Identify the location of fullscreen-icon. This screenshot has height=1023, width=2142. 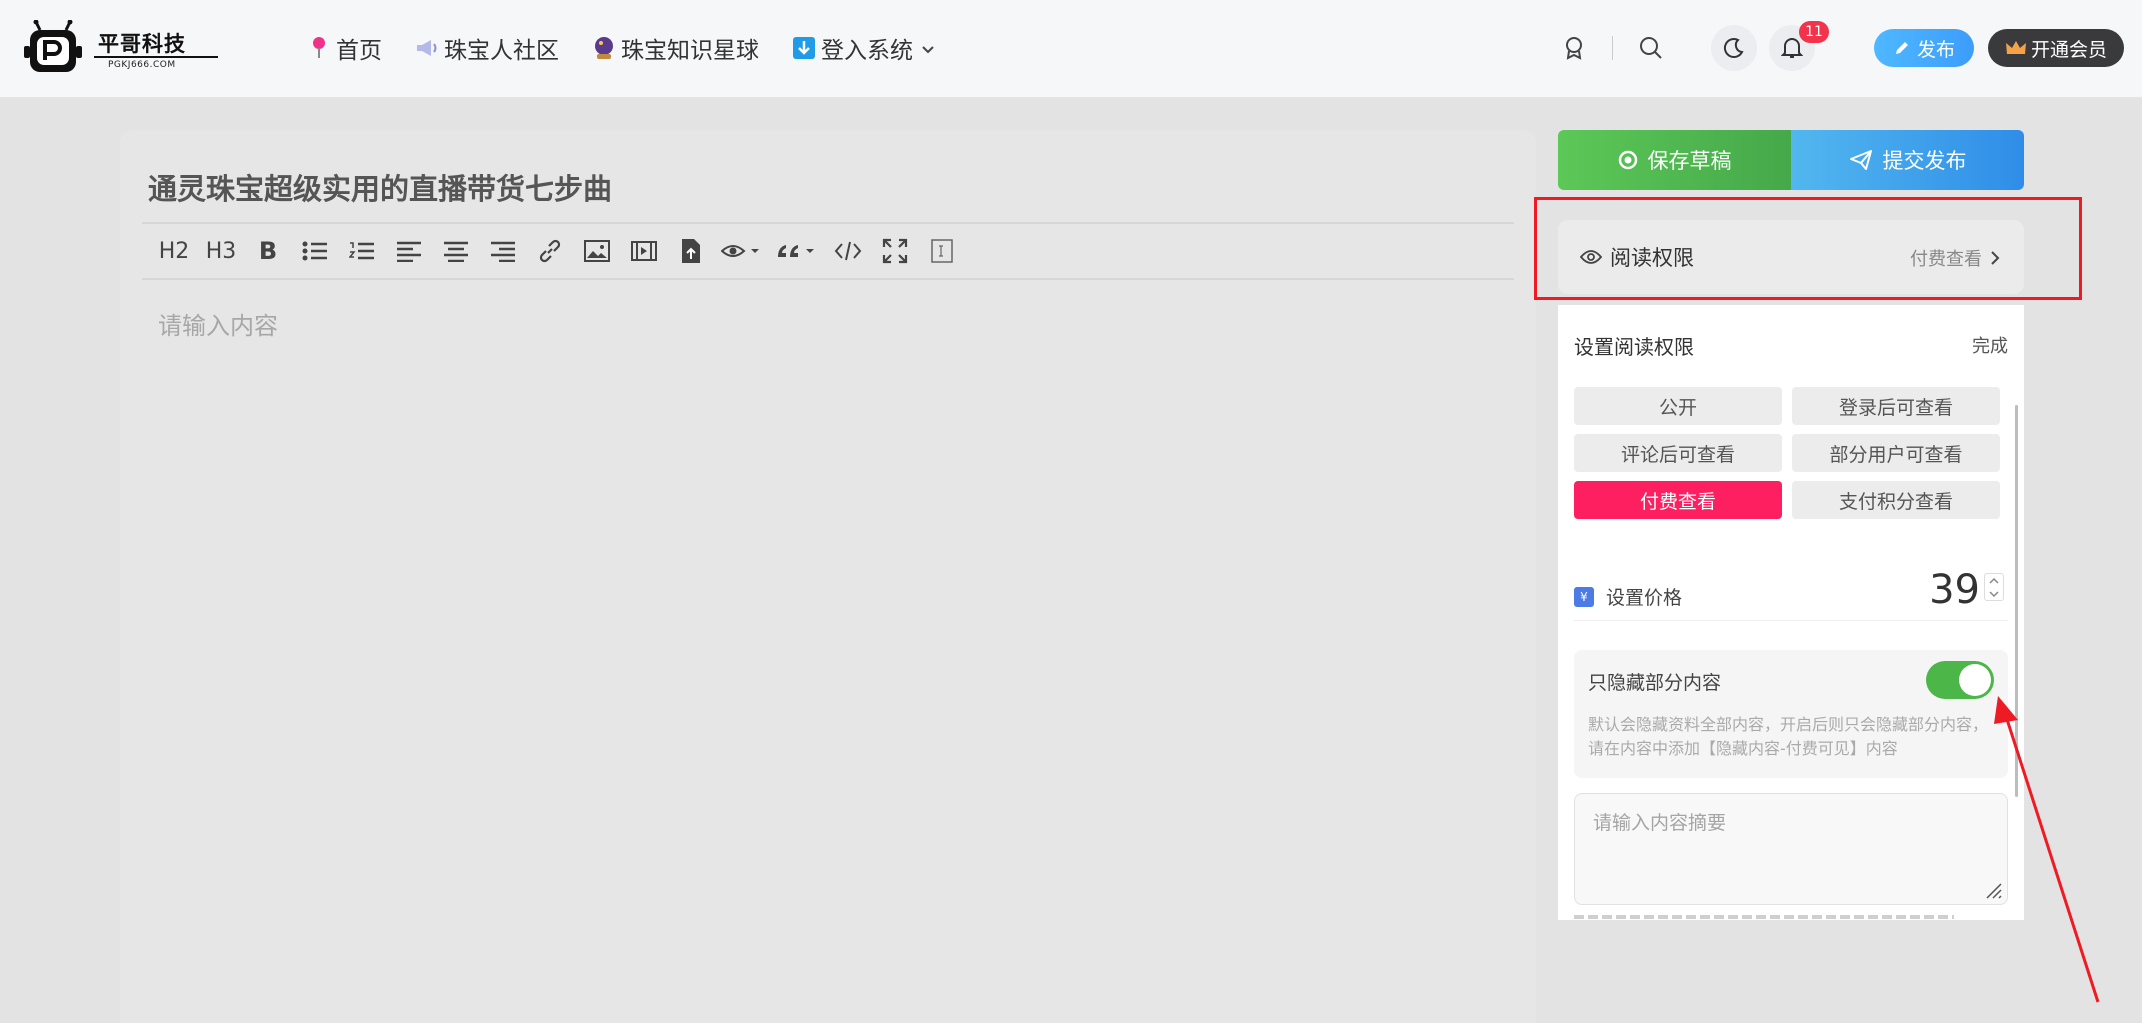
(895, 251).